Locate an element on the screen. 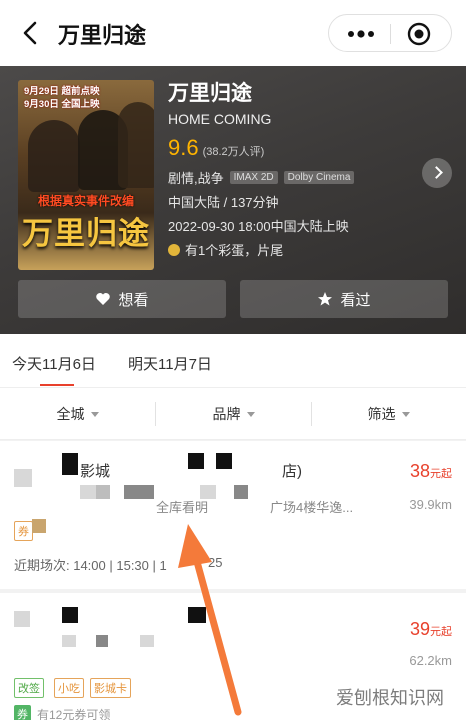  tab-today: 今天11月6日 is located at coordinates (54, 363).